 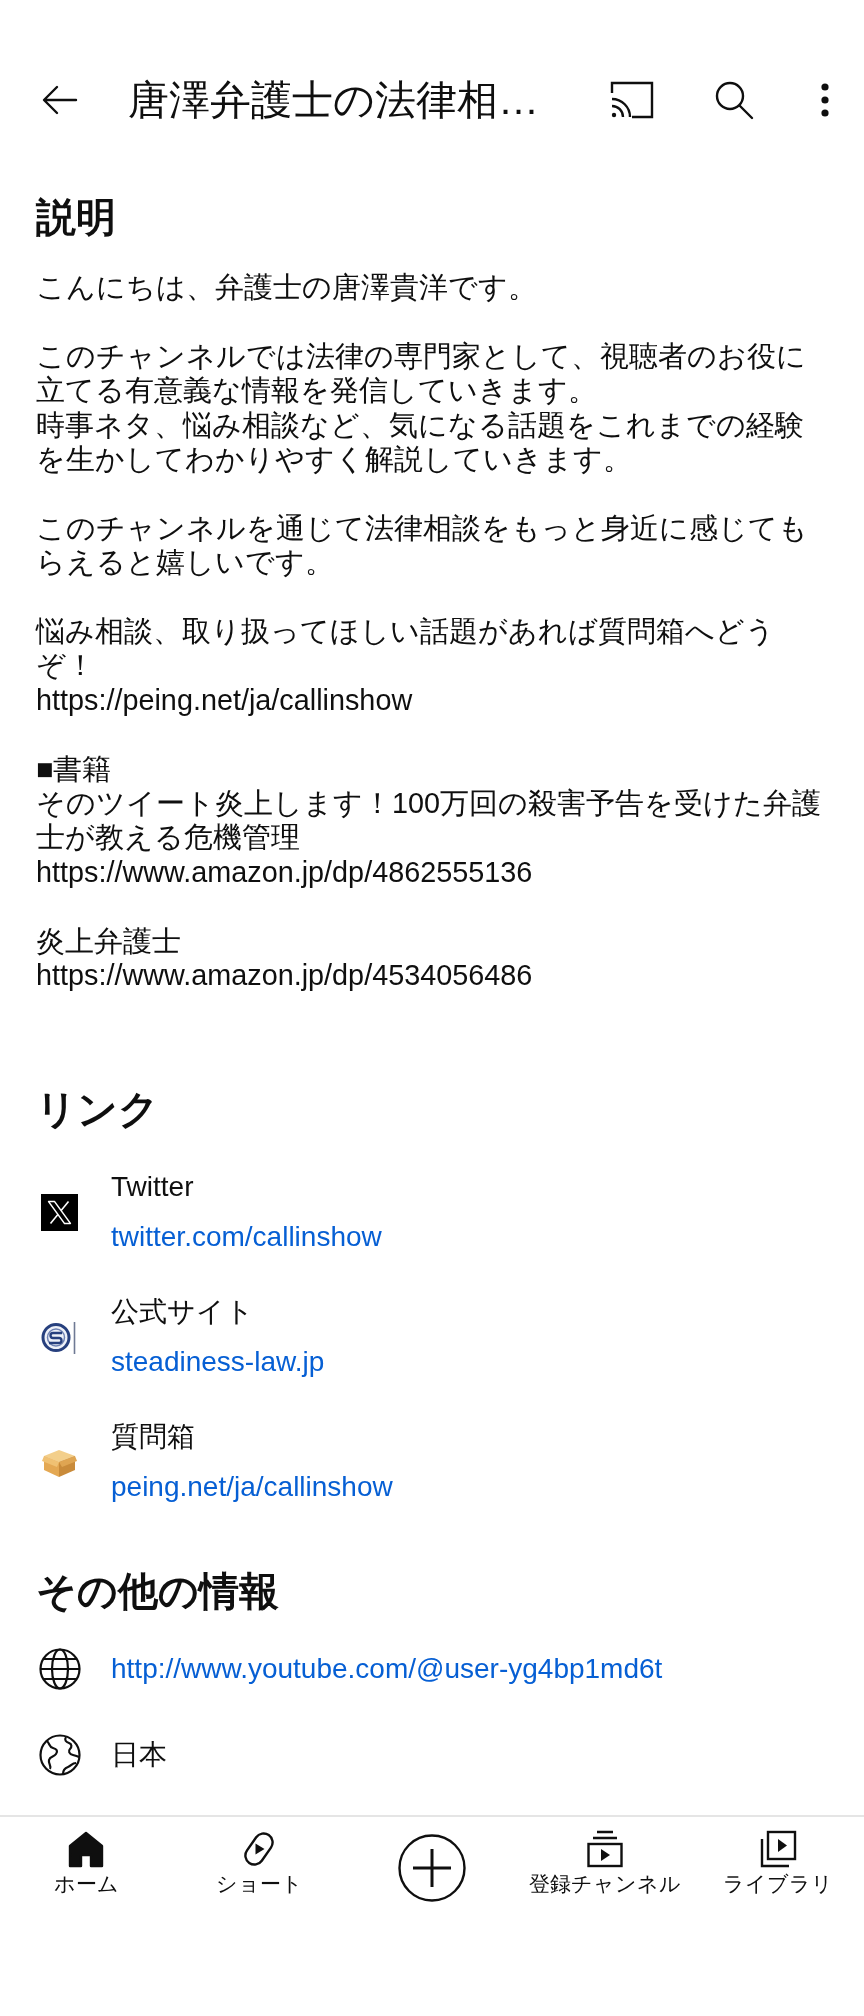 I want to click on link-url: twitter.com/callinshow, so click(x=246, y=1237).